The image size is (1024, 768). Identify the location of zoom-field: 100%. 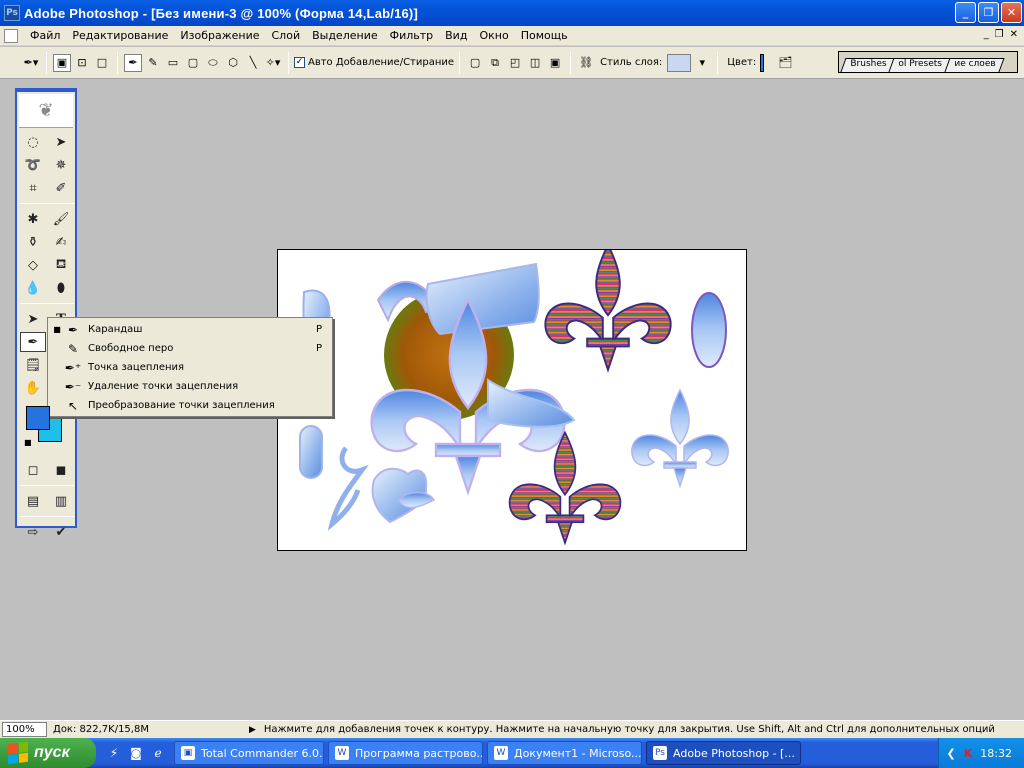
(24, 729).